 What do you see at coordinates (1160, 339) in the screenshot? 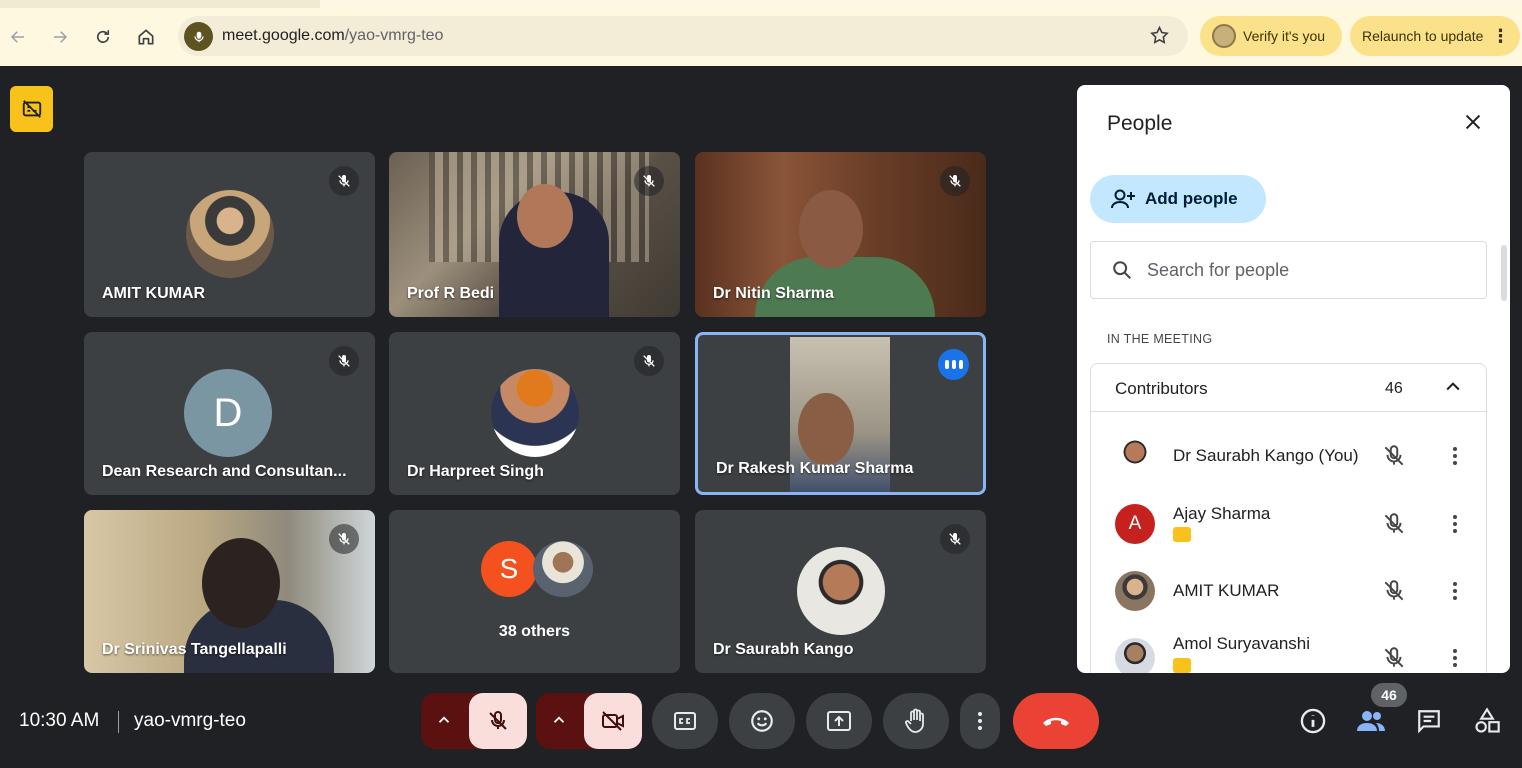
I see `section-label: IN THE MEETING` at bounding box center [1160, 339].